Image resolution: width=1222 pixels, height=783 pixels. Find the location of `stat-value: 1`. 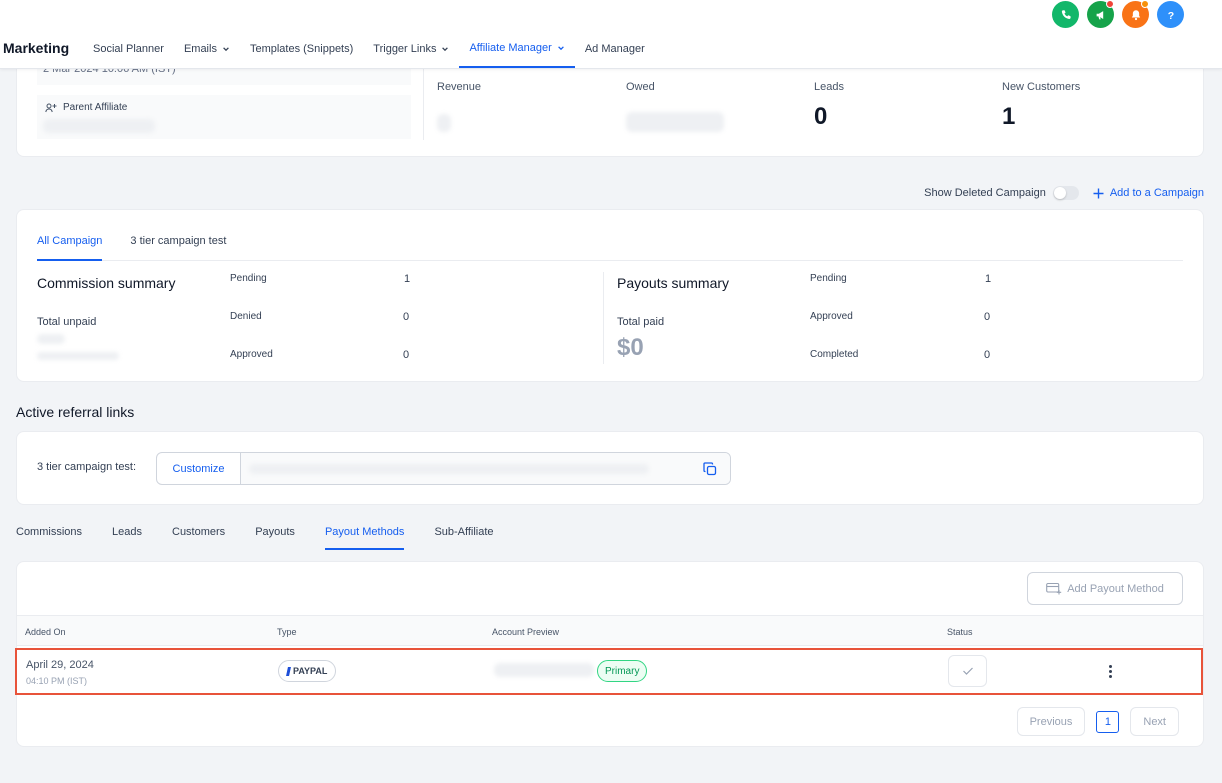

stat-value: 1 is located at coordinates (1009, 116).